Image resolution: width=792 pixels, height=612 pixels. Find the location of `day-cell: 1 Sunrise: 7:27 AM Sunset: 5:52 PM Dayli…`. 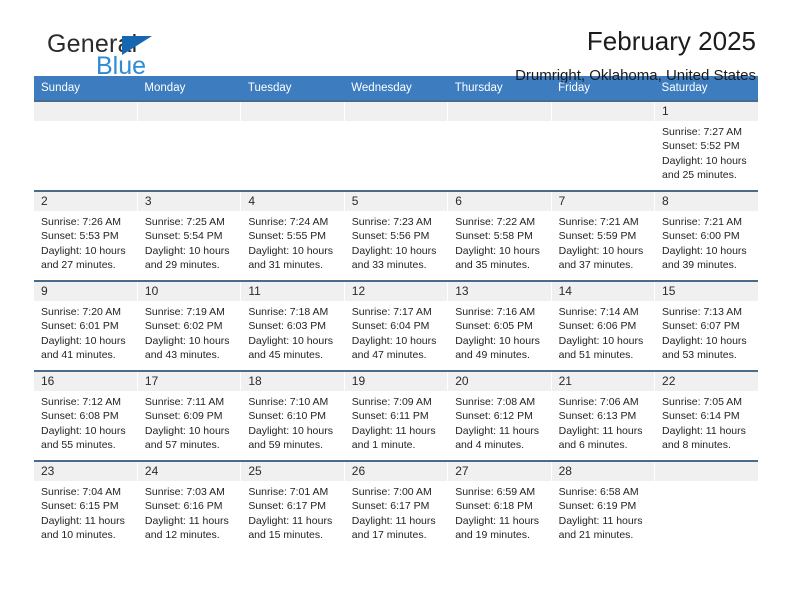

day-cell: 1 Sunrise: 7:27 AM Sunset: 5:52 PM Dayli… is located at coordinates (706, 145).